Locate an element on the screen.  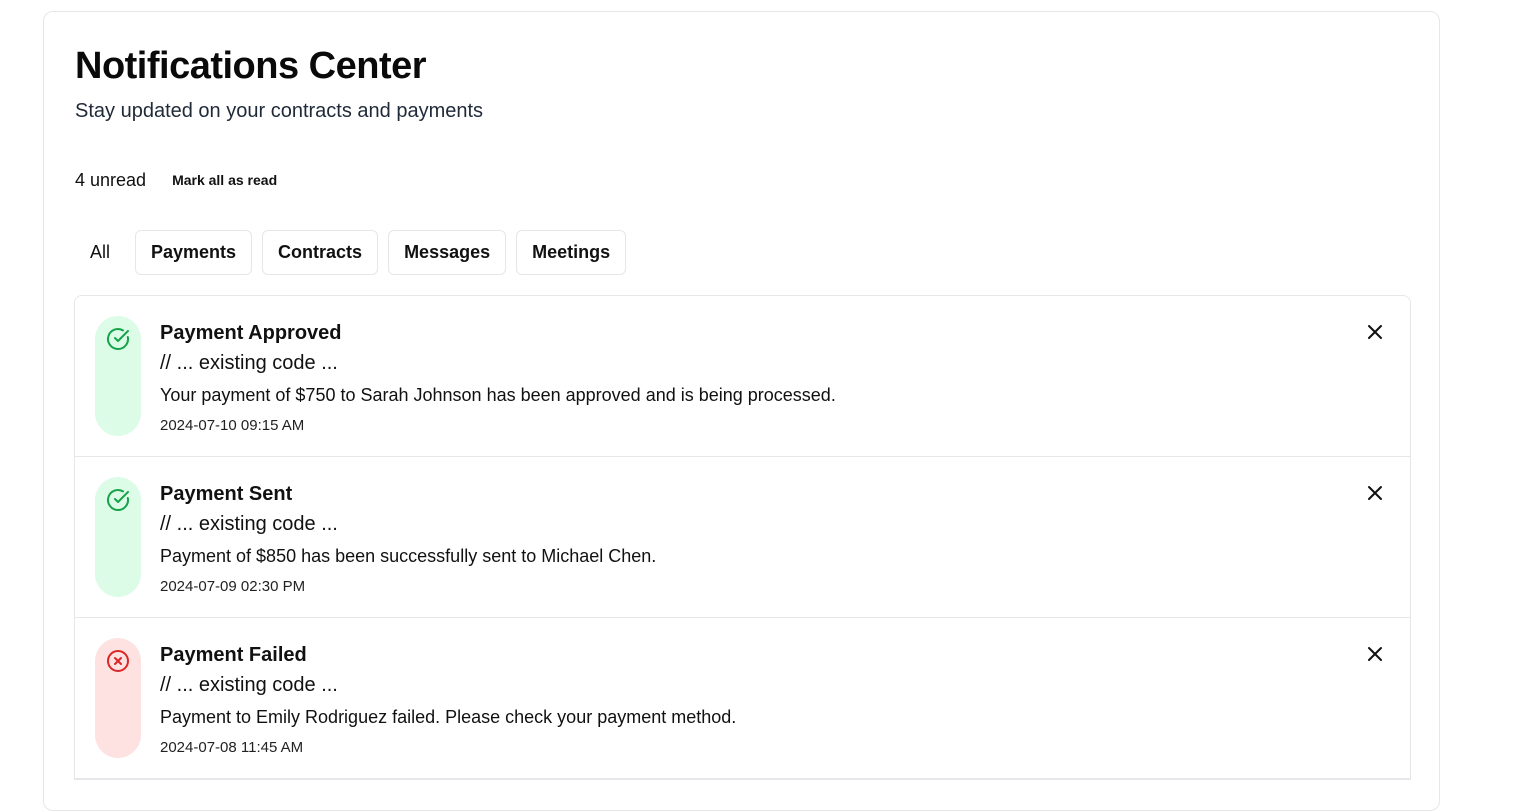
notification-title: Payment Approved is located at coordinates (251, 333).